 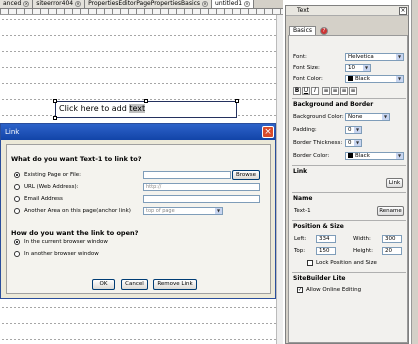 What do you see at coordinates (362, 156) in the screenshot?
I see `border-color-value: Black` at bounding box center [362, 156].